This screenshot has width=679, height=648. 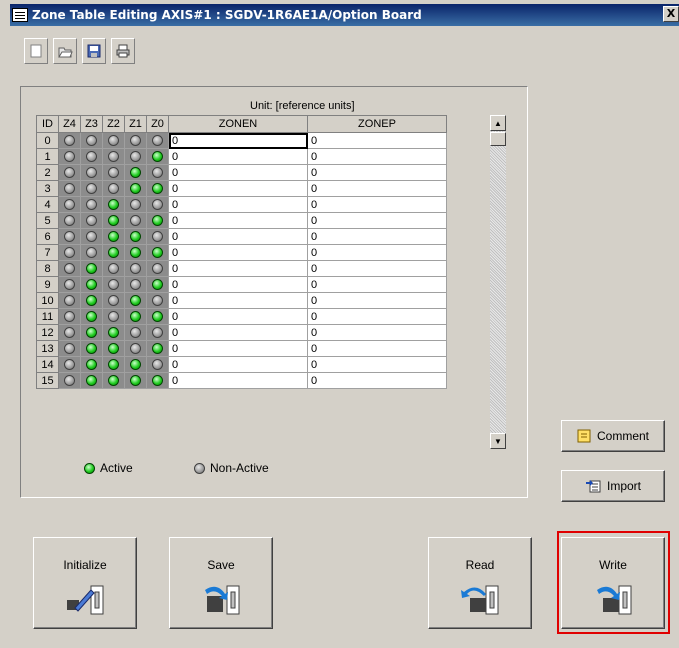 What do you see at coordinates (157, 124) in the screenshot?
I see `header-z0: Z0` at bounding box center [157, 124].